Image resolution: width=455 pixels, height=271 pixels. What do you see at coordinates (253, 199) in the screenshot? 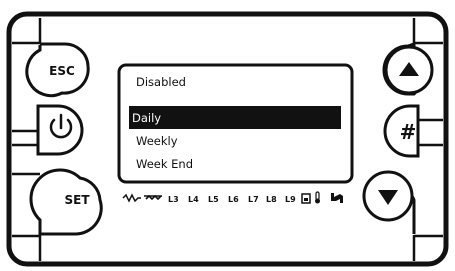
I see `load-l7: L7` at bounding box center [253, 199].